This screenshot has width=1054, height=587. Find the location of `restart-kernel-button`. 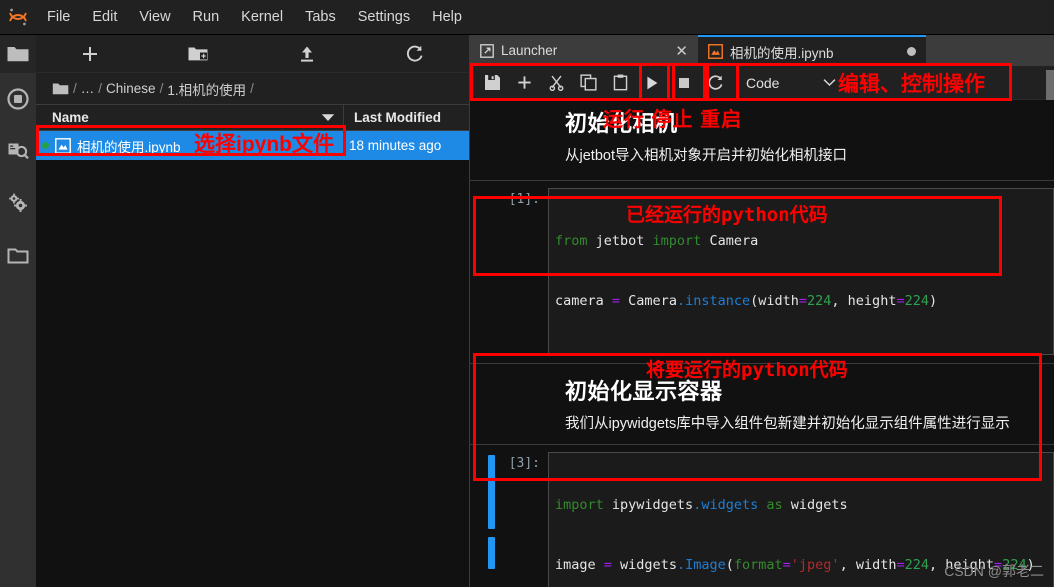

restart-kernel-button is located at coordinates (716, 83).